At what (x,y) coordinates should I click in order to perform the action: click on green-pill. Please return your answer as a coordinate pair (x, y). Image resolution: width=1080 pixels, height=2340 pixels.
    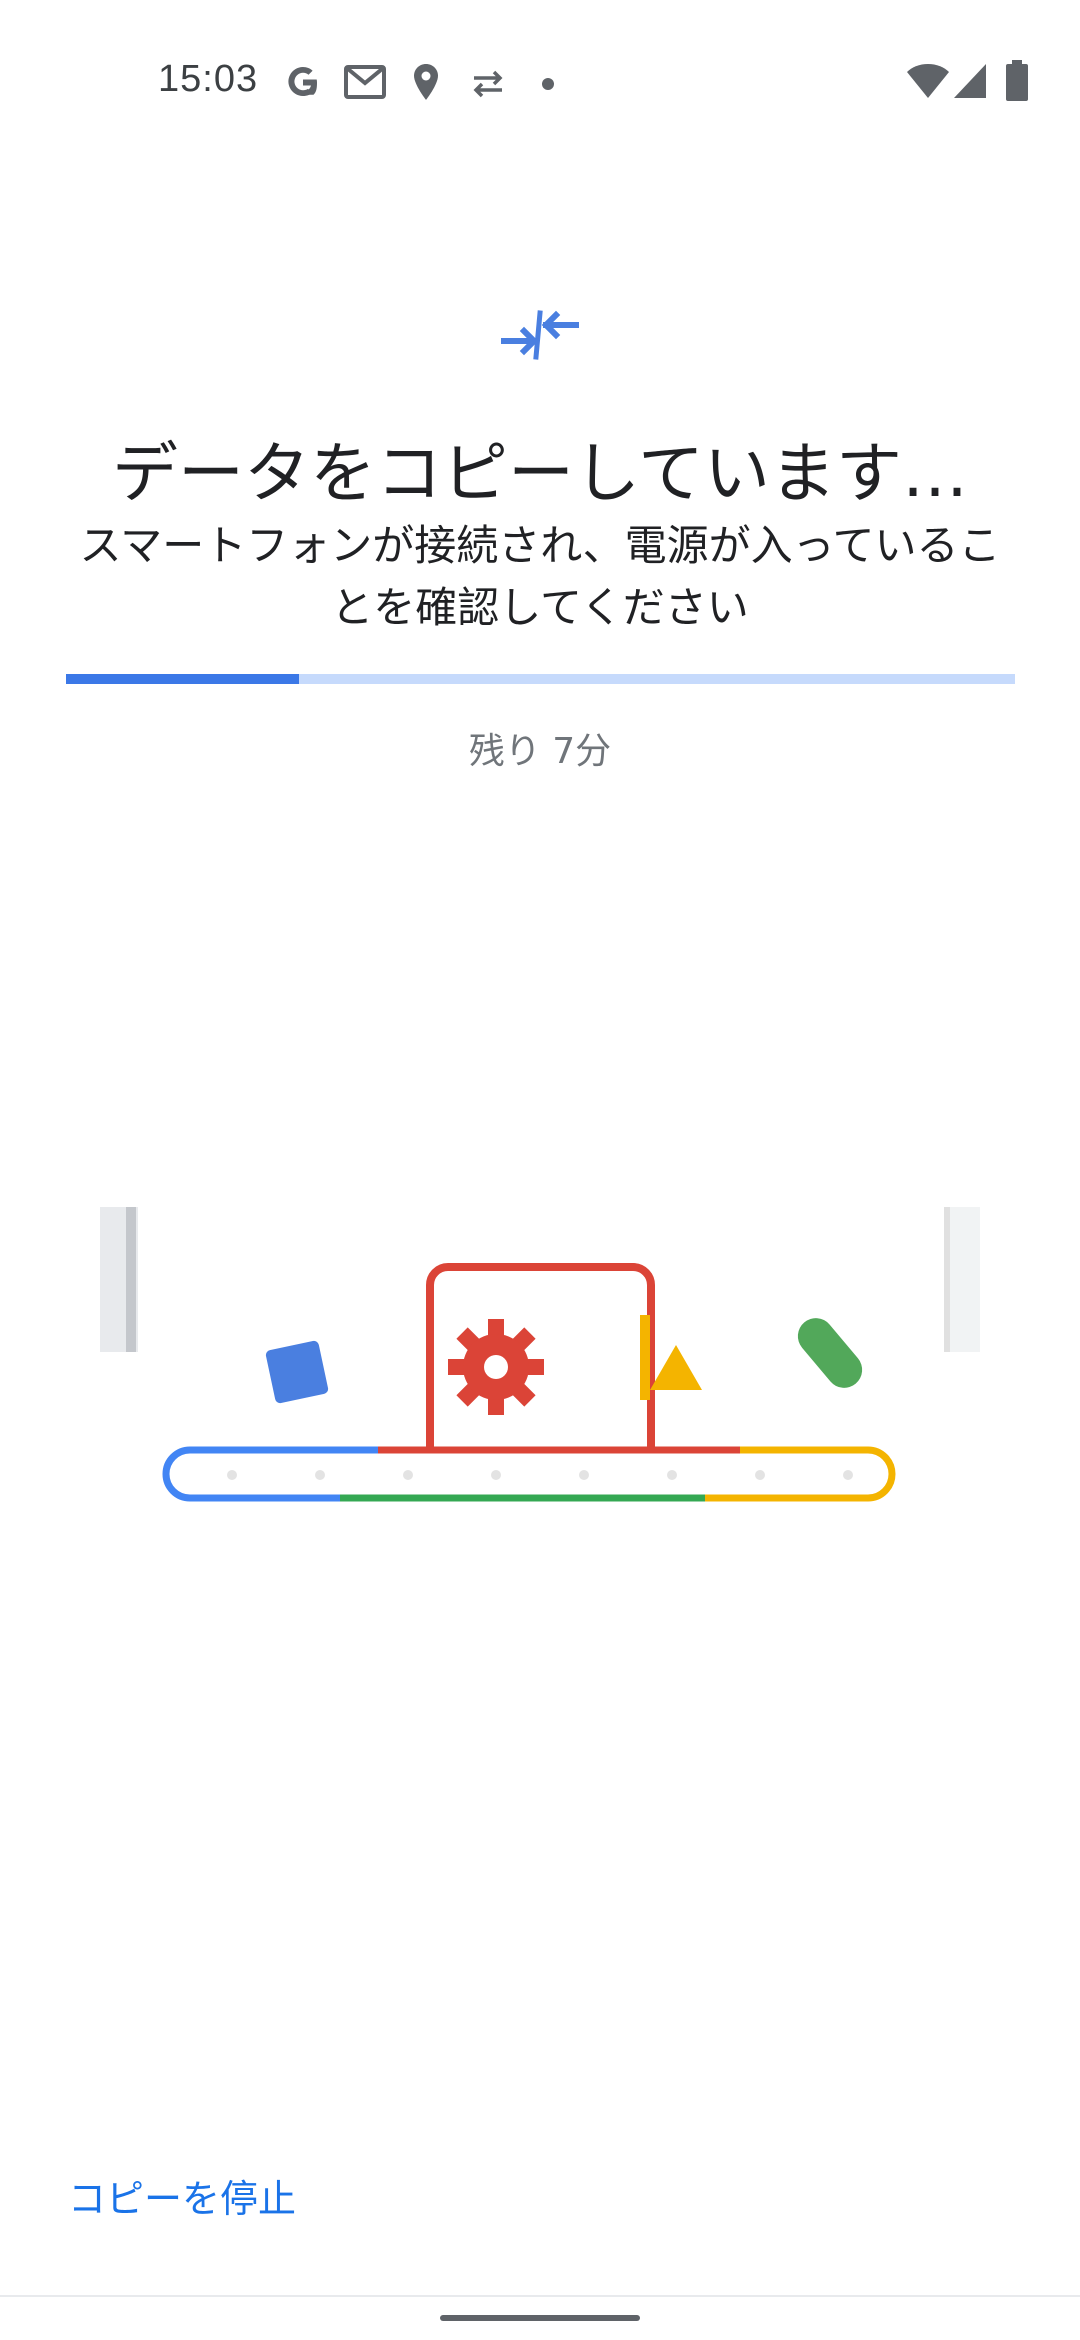
    Looking at the image, I should click on (830, 1353).